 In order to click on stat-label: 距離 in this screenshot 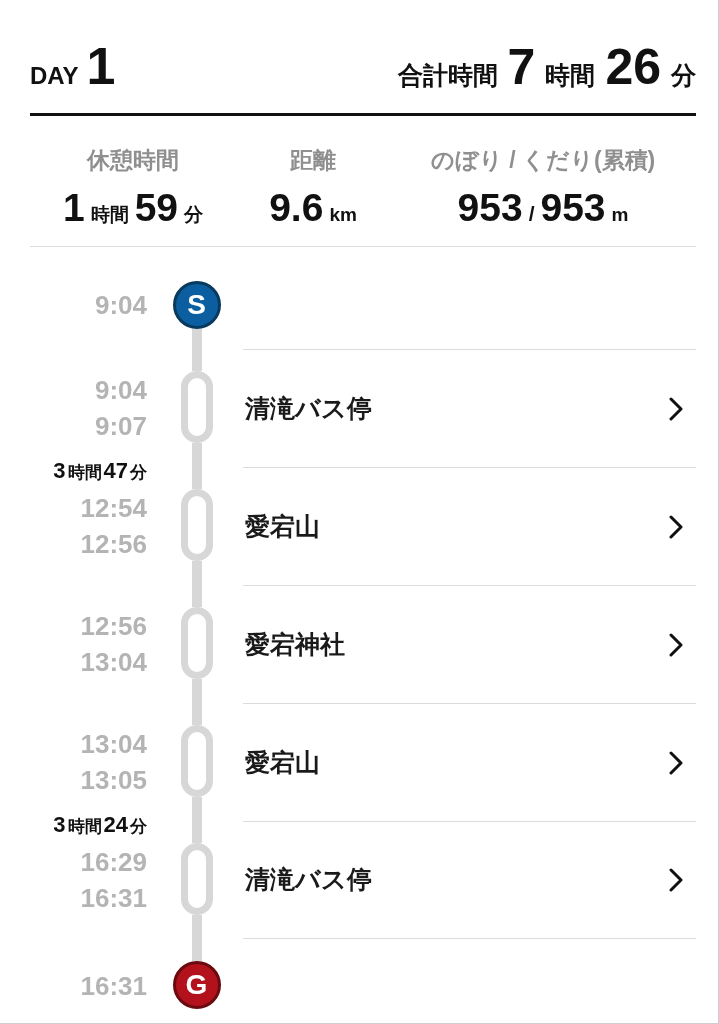, I will do `click(313, 160)`.